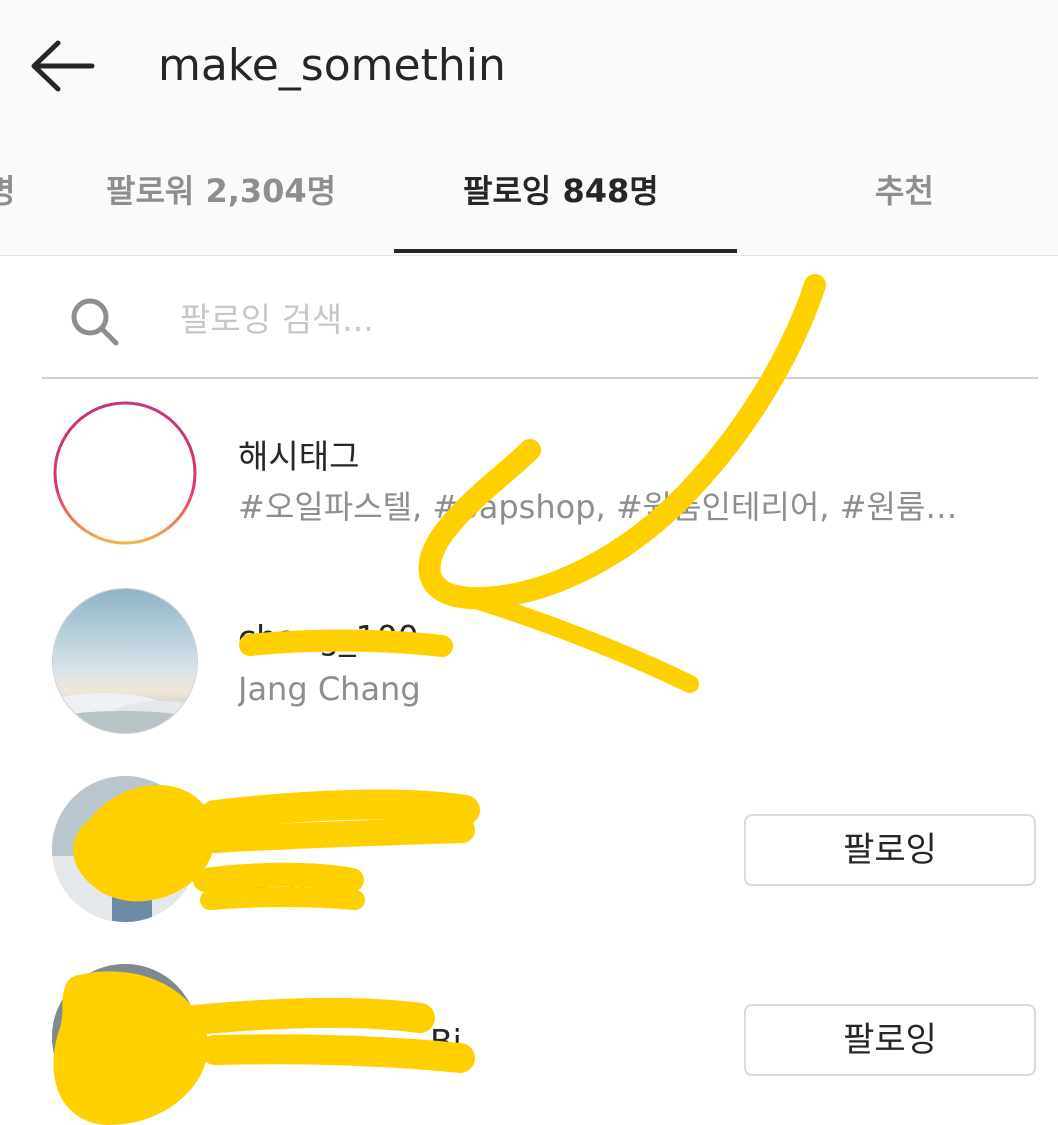 This screenshot has width=1058, height=1125. I want to click on sky-photo, so click(125, 661).